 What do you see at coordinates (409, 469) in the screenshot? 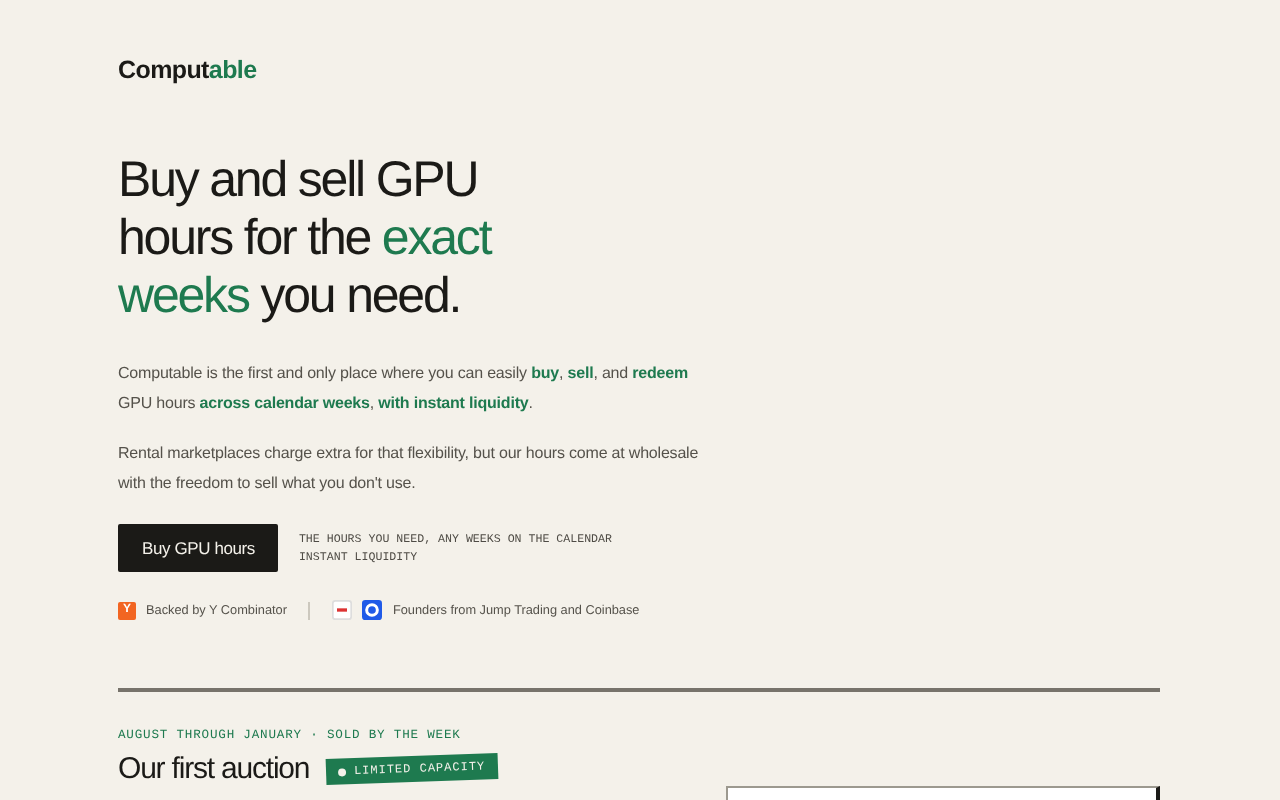
I see `paragraph: Rental marketplaces charge extra for that flexibility, but our hours come at wholesale with the freedom to sell what you don't use.` at bounding box center [409, 469].